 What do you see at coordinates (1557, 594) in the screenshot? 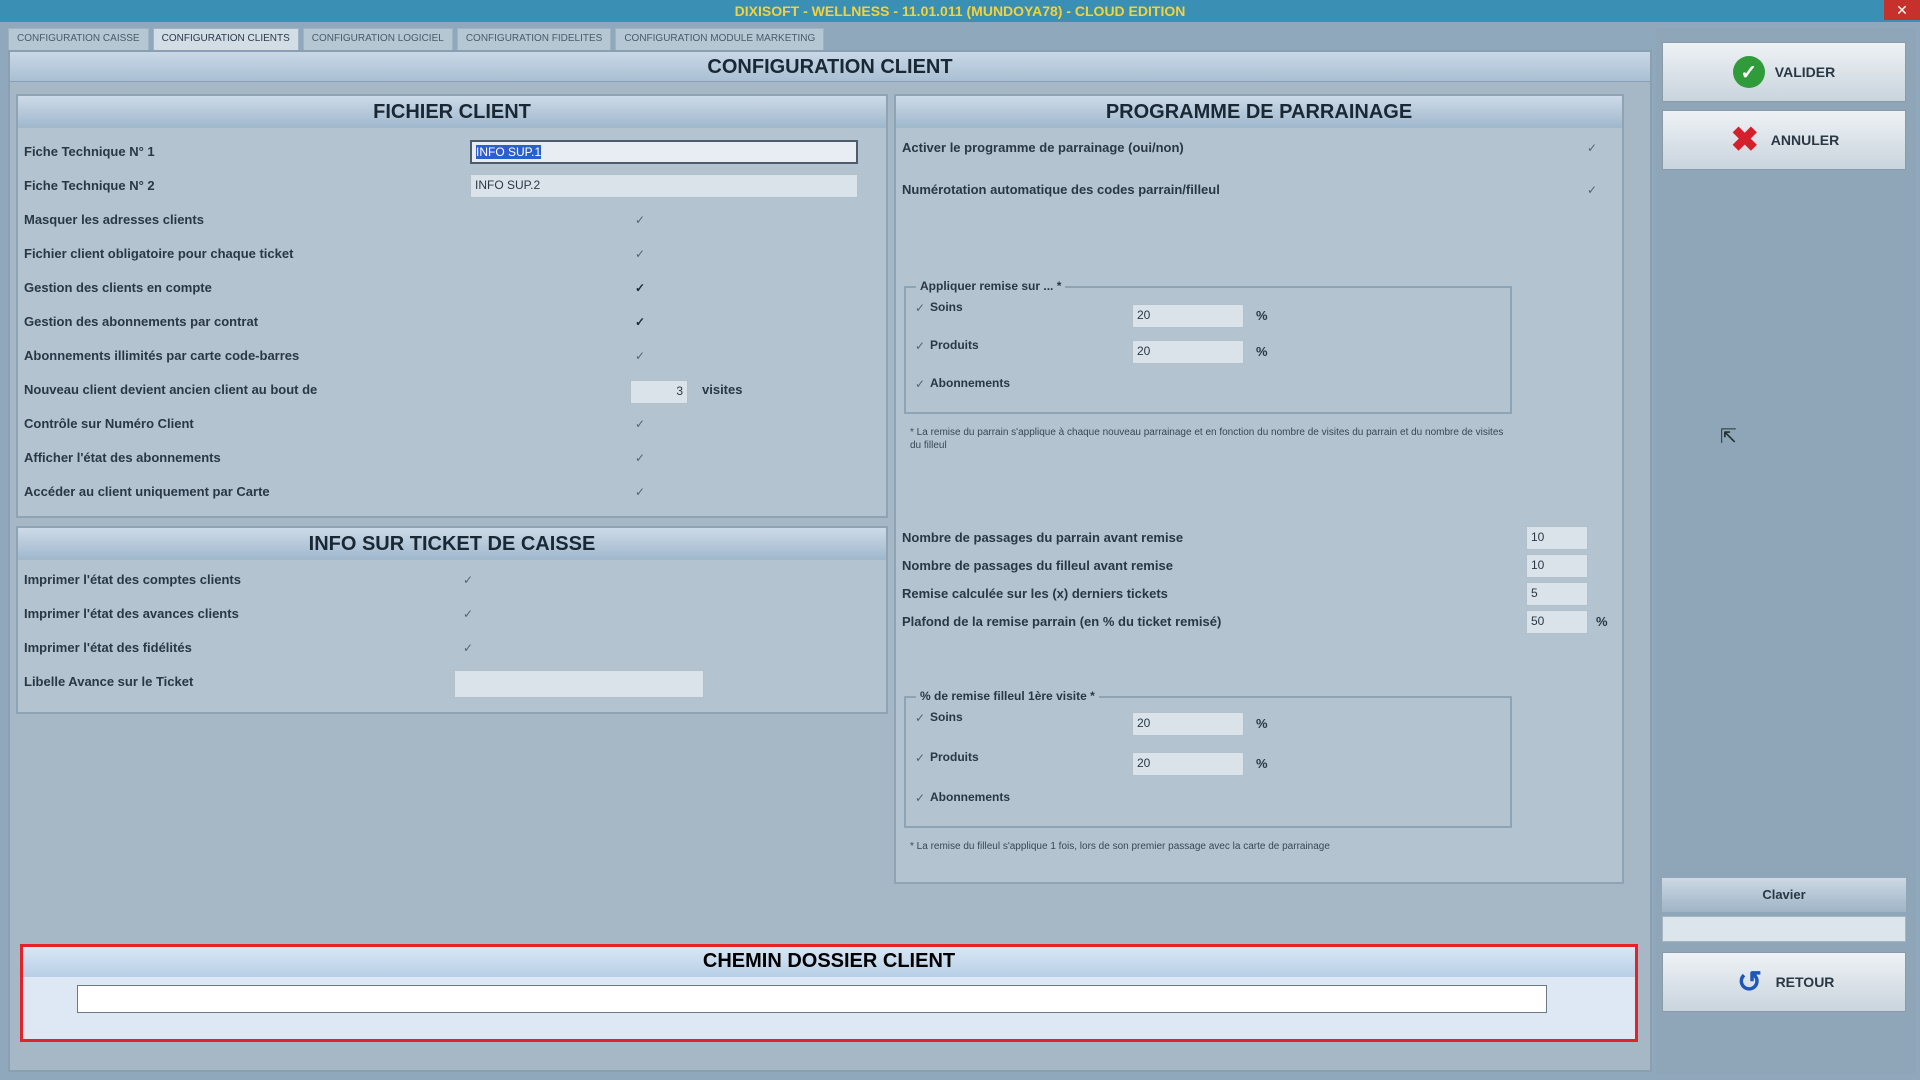
I see `remise-calculee-input: 5` at bounding box center [1557, 594].